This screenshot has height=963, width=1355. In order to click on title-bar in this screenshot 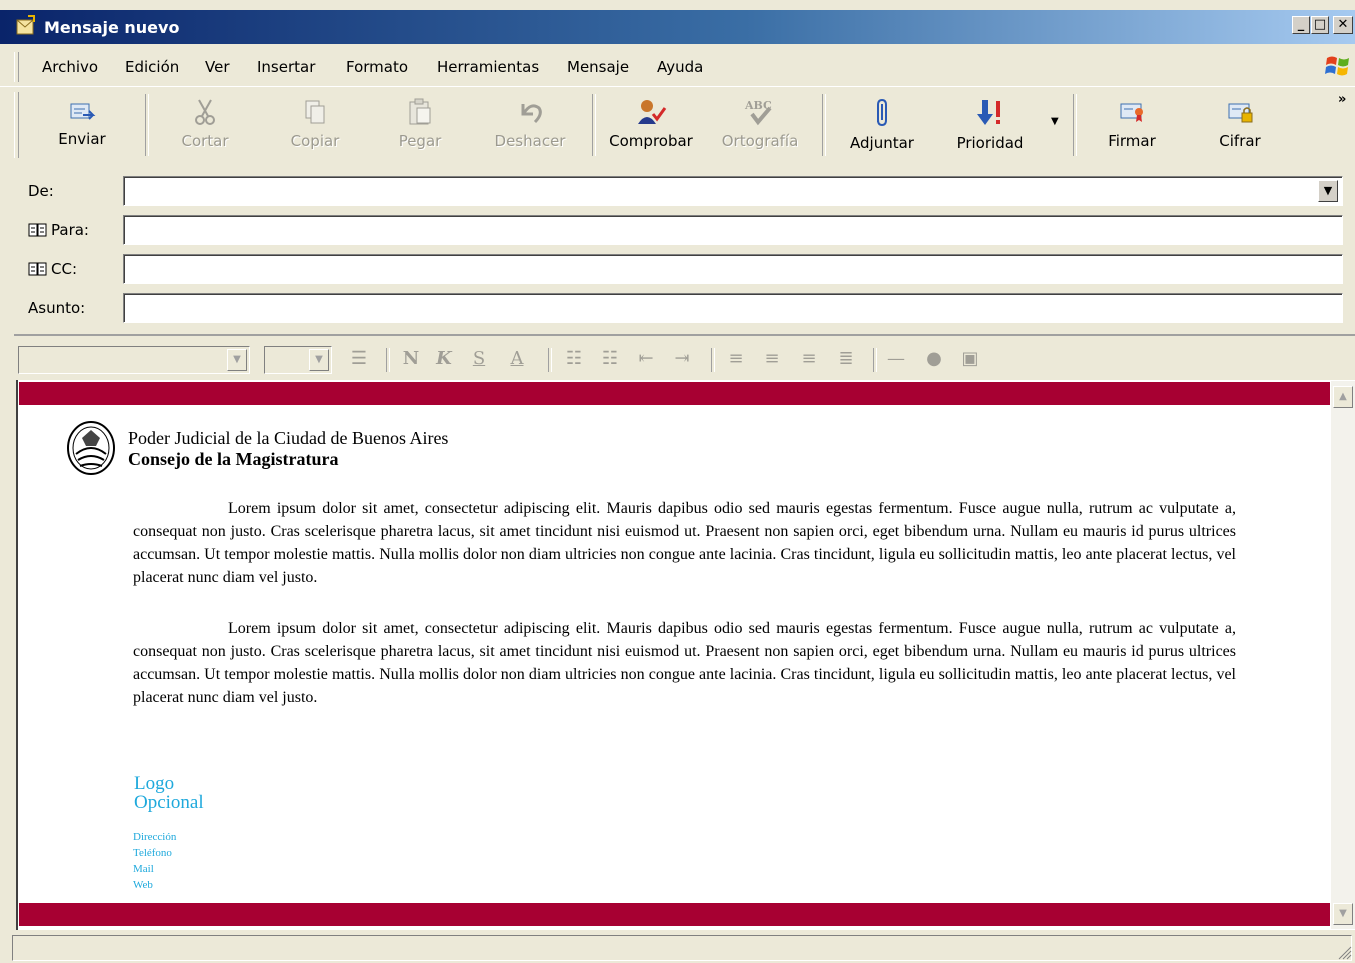, I will do `click(677, 27)`.